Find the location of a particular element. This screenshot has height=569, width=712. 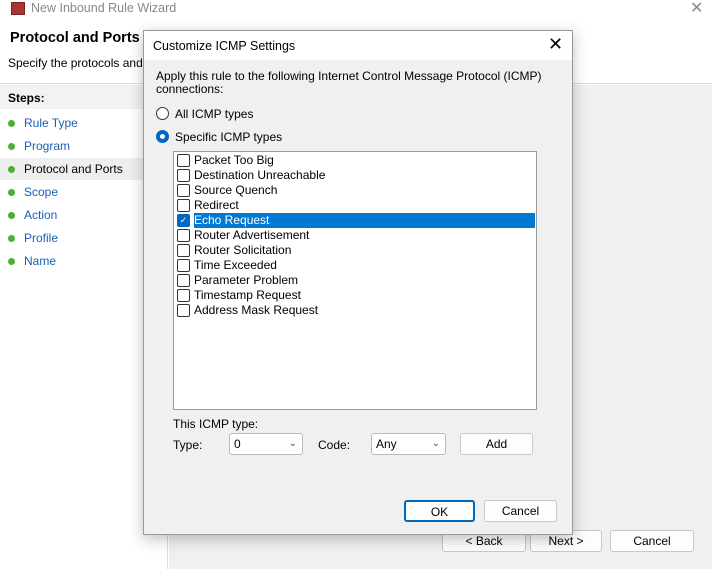

icmp-type-item: Address Mask Request is located at coordinates (355, 310).